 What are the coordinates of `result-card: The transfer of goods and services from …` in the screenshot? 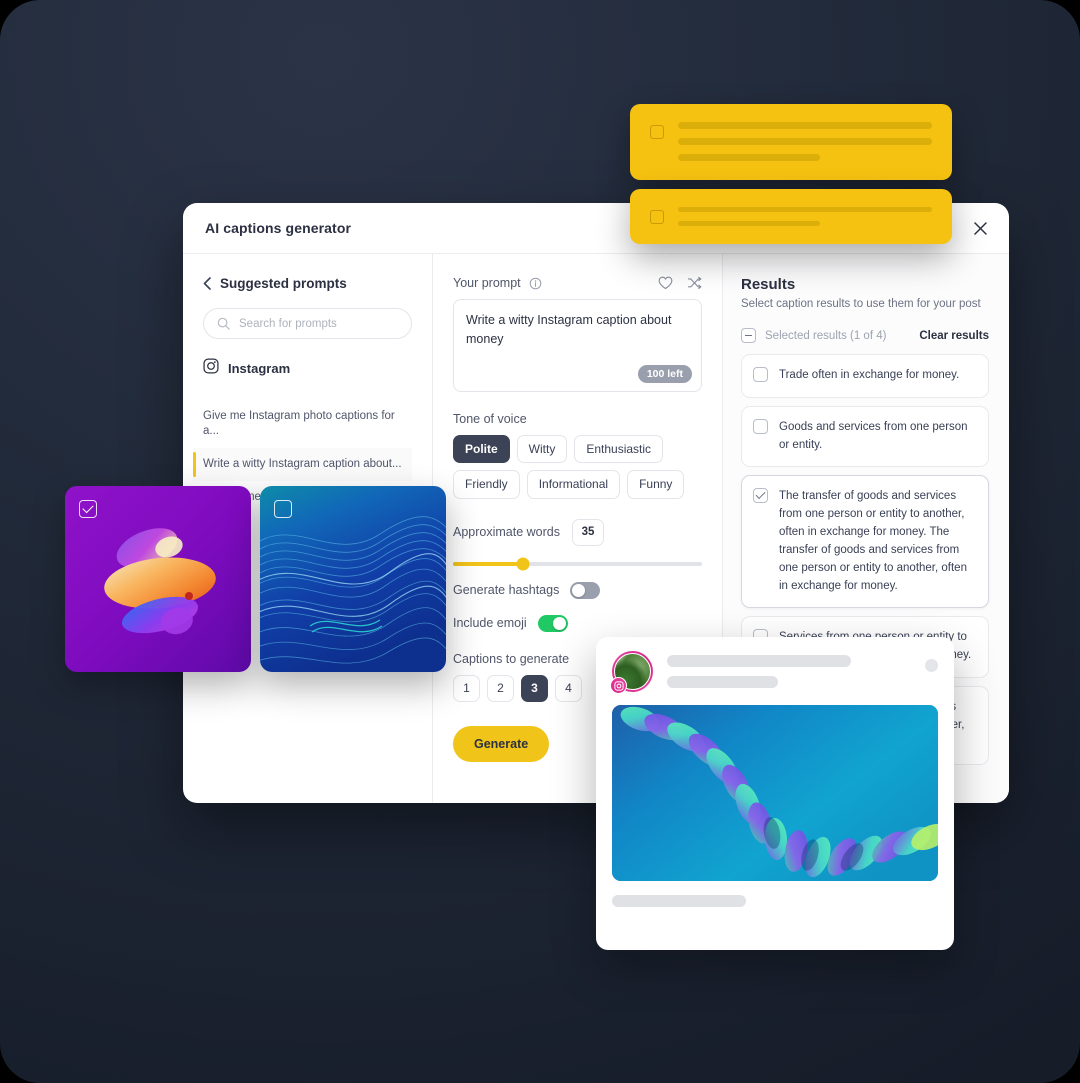 It's located at (865, 542).